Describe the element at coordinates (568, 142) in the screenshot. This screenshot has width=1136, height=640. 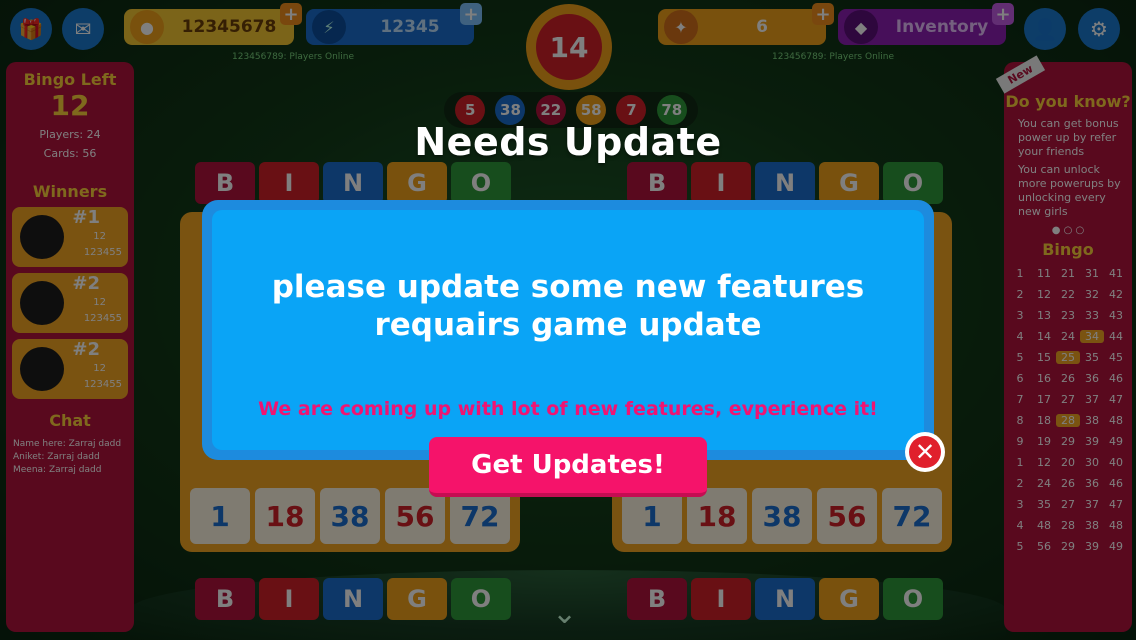
I see `modal-title: Needs Update` at that location.